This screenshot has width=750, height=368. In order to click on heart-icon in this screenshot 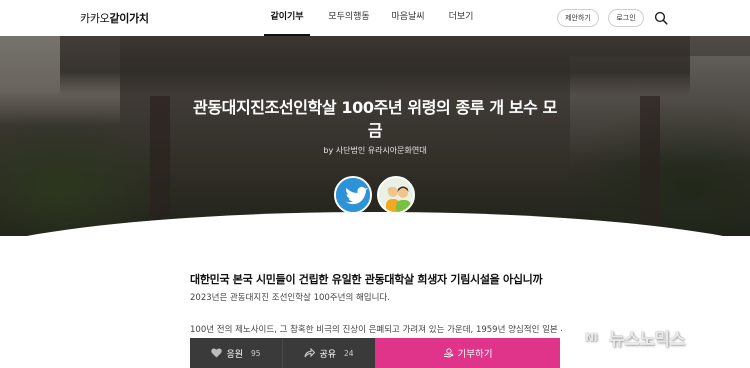, I will do `click(217, 353)`.